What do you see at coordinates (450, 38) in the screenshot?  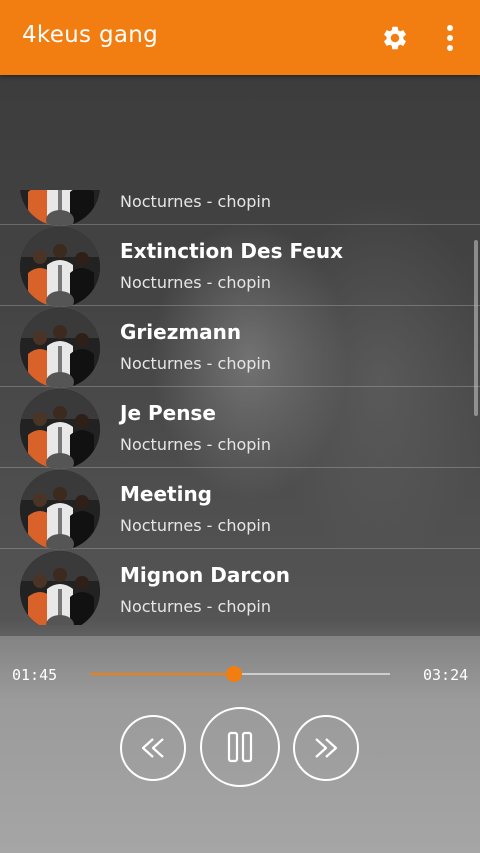 I see `more-vert-icon` at bounding box center [450, 38].